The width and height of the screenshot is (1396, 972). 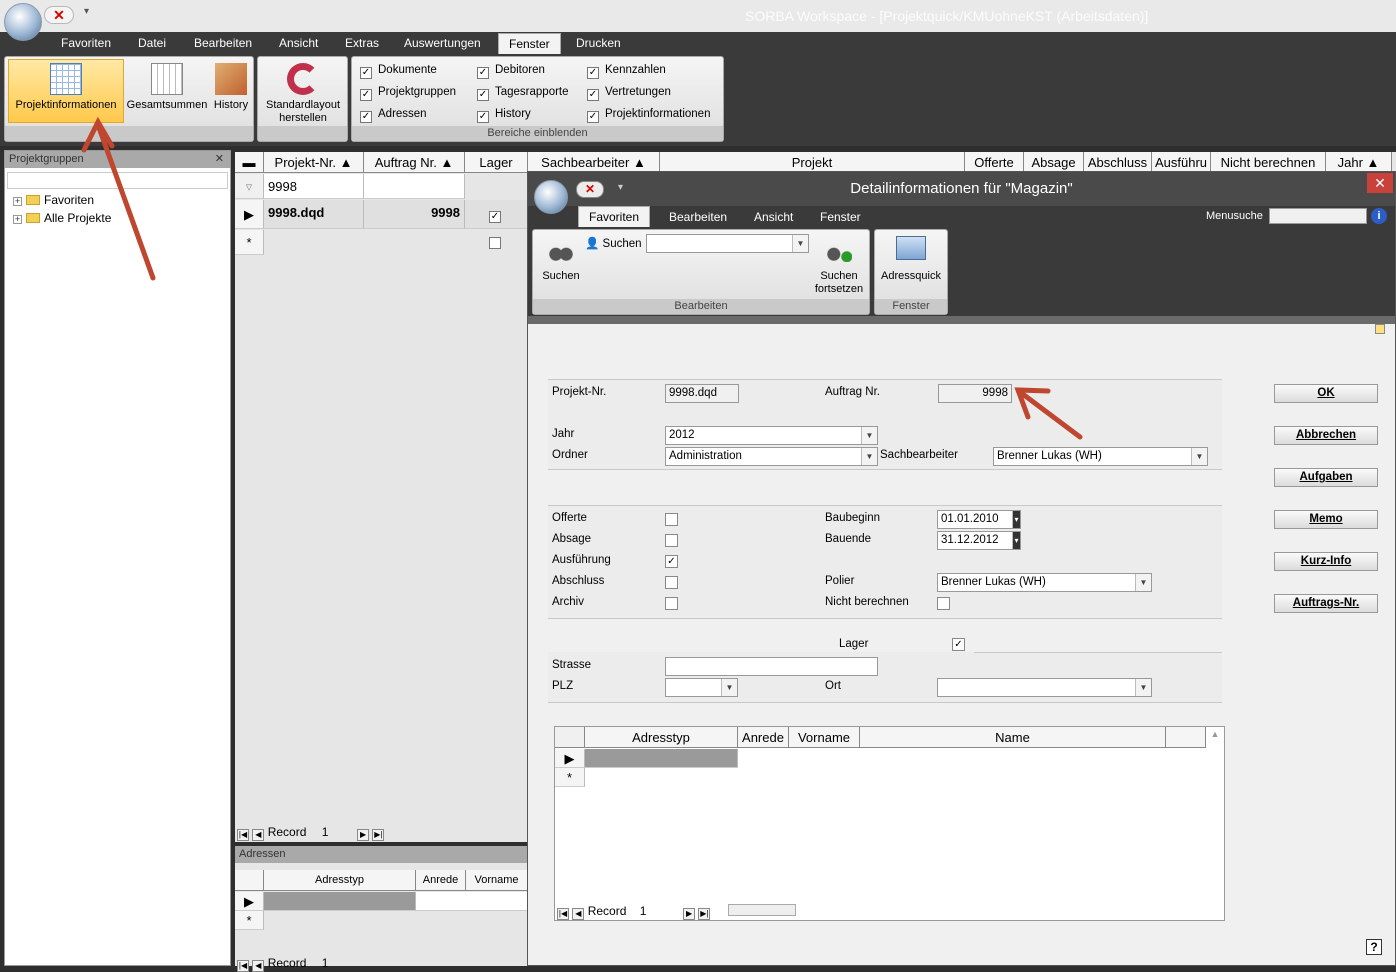 I want to click on first-record-icon: |◀, so click(x=243, y=966).